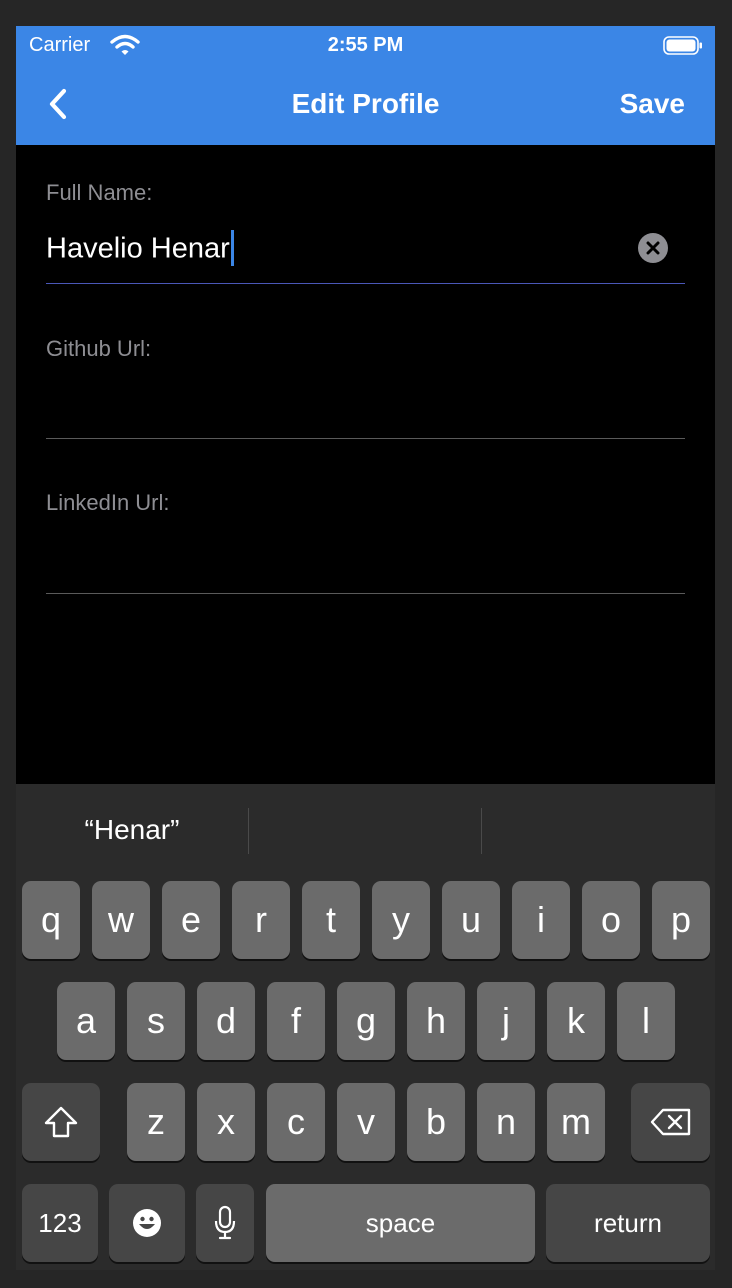 This screenshot has height=1288, width=732. I want to click on backspace-icon, so click(670, 1122).